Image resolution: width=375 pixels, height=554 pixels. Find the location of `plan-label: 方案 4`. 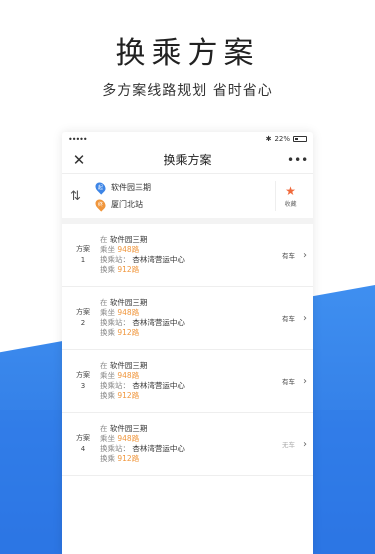

plan-label: 方案 4 is located at coordinates (83, 443).